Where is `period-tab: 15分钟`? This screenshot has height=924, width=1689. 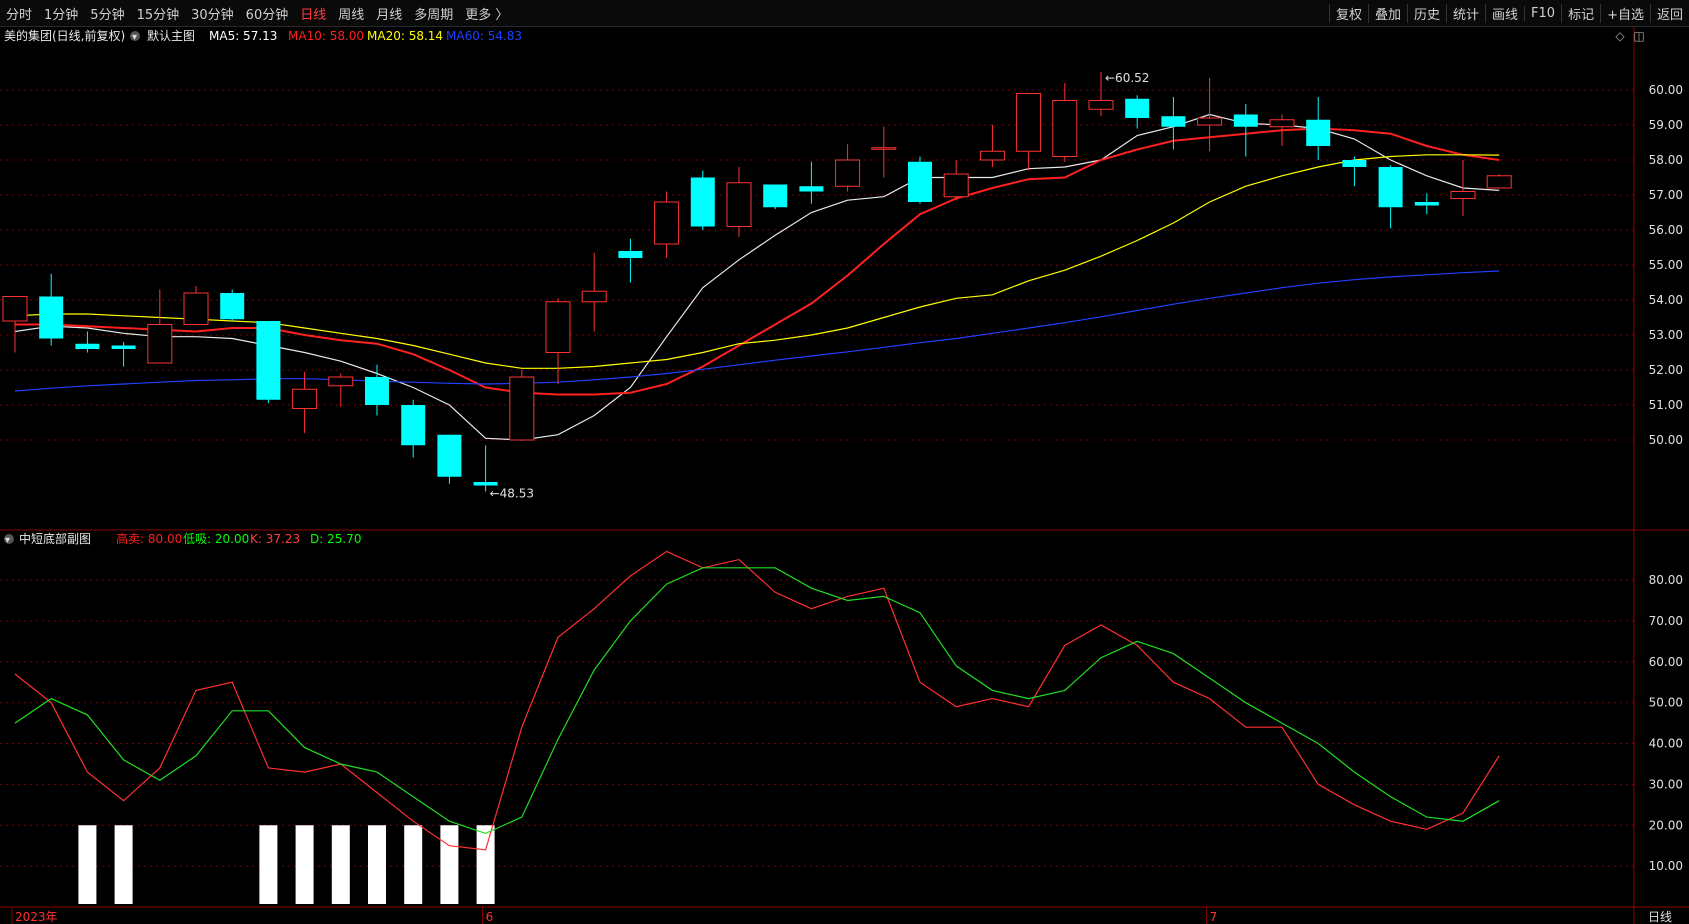
period-tab: 15分钟 is located at coordinates (158, 13).